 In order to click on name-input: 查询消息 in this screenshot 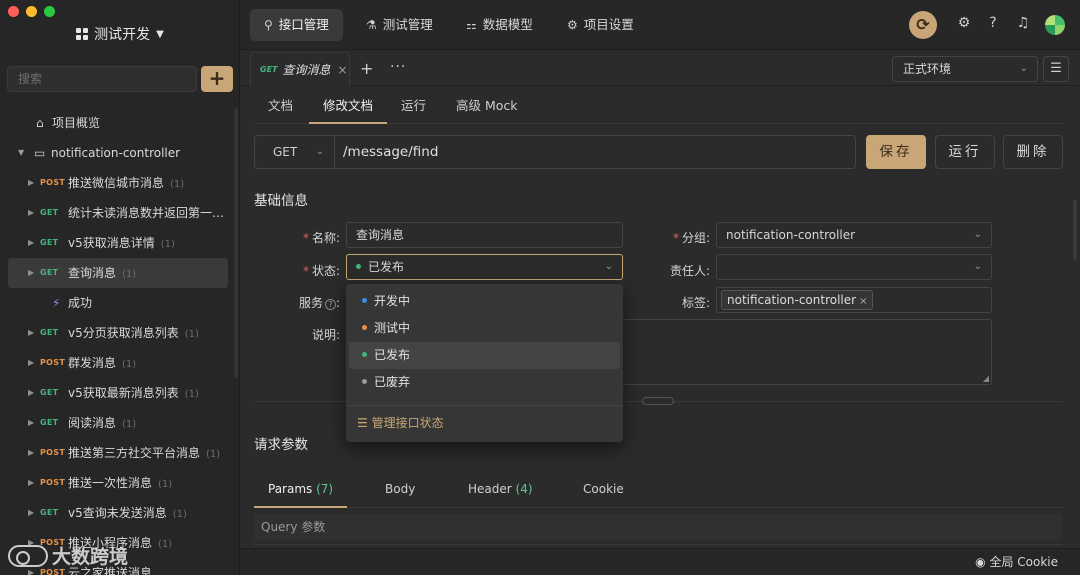, I will do `click(484, 235)`.